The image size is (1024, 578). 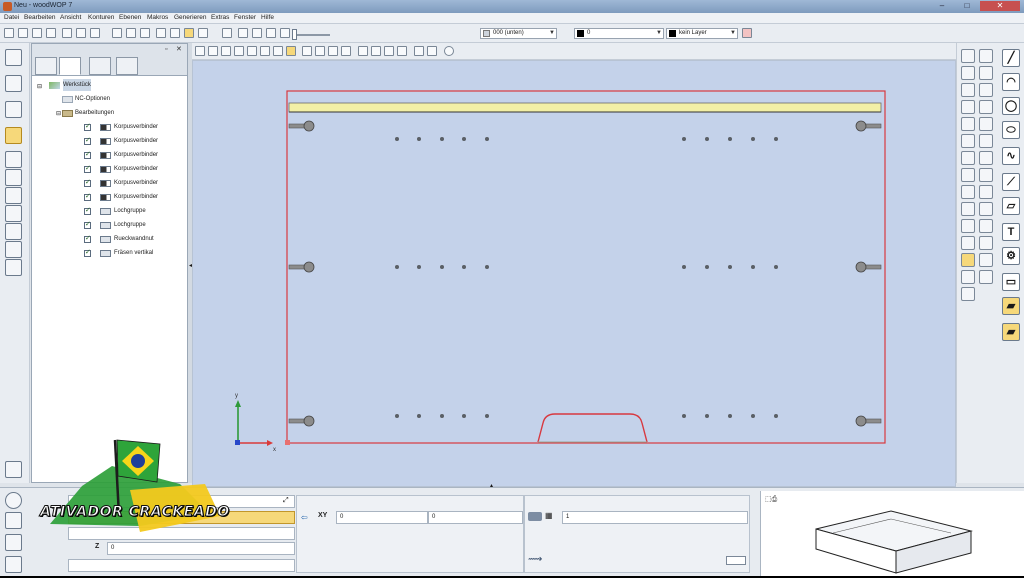 I want to click on expand-panel-icon: ⤢, so click(x=286, y=501).